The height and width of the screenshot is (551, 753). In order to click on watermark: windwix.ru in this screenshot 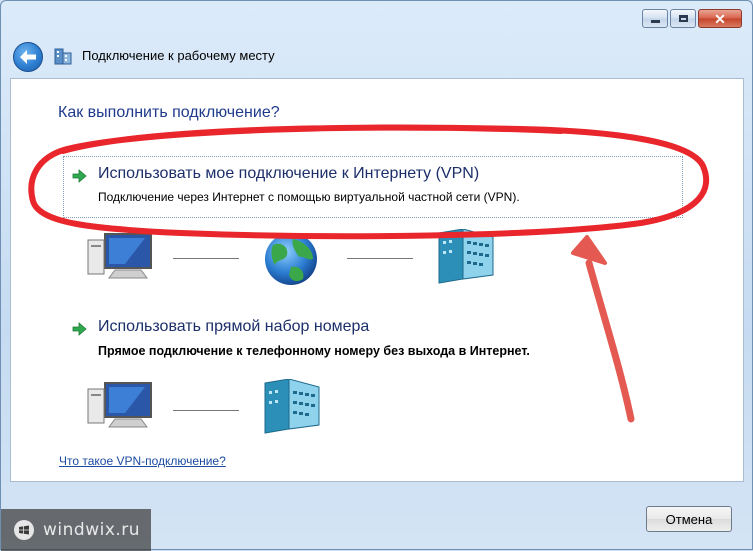, I will do `click(76, 530)`.